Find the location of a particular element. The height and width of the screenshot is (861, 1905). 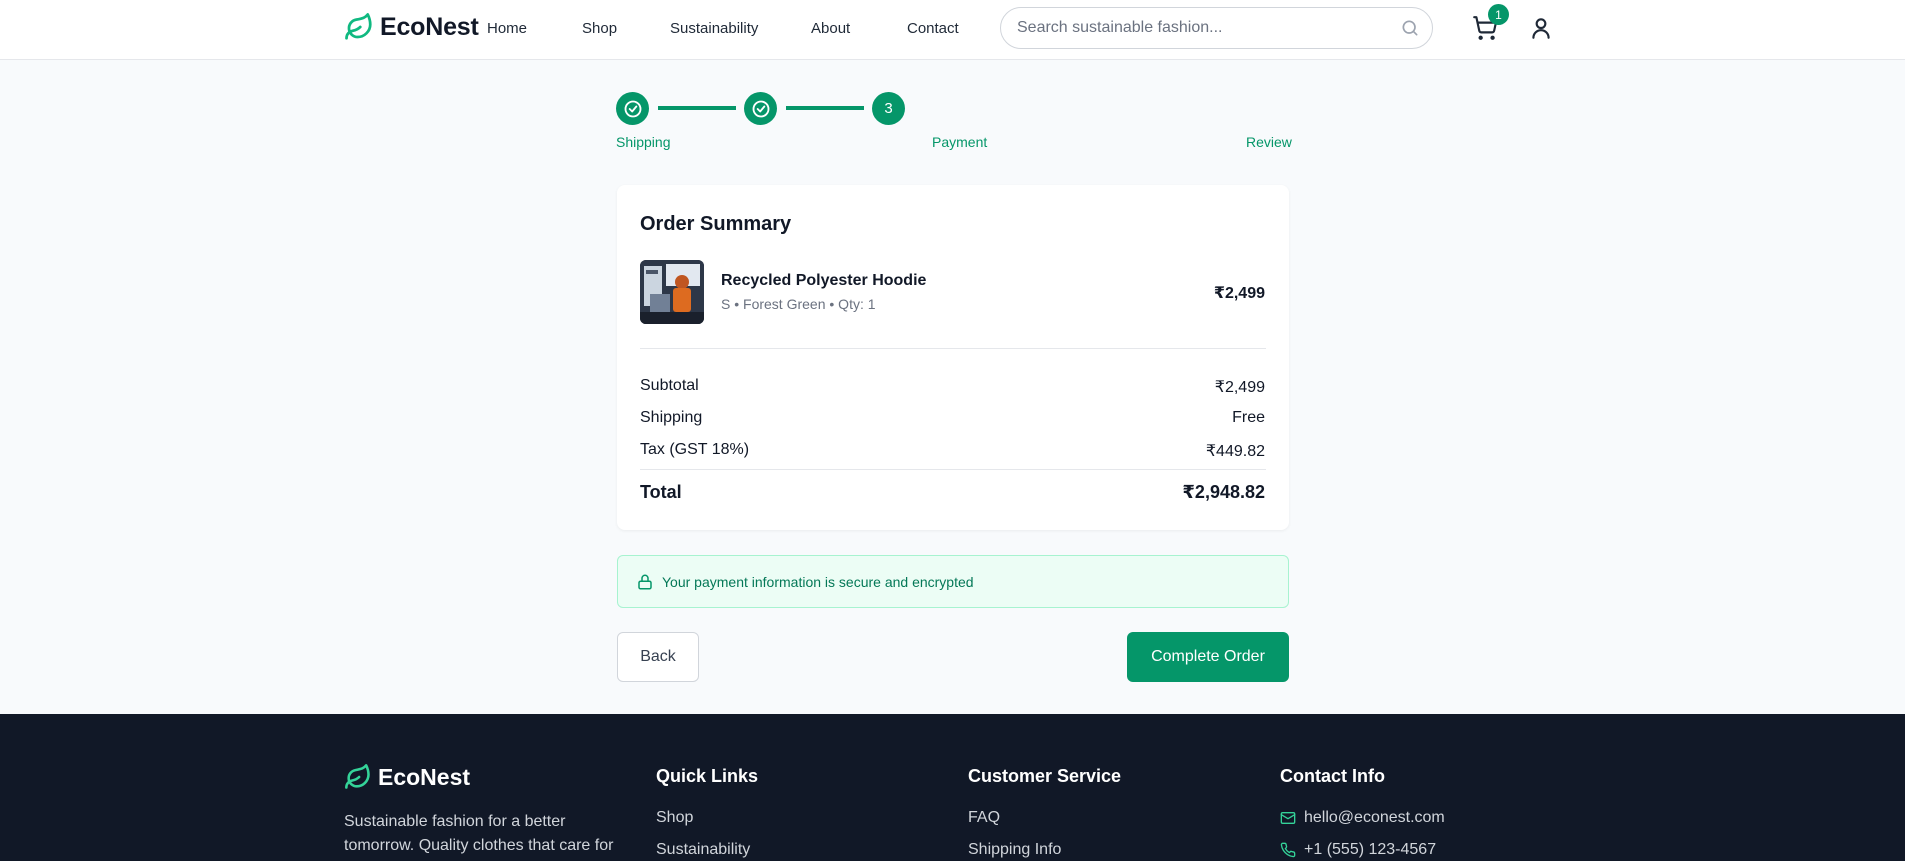

footer-email-text: hello@econest.com is located at coordinates (1374, 817).